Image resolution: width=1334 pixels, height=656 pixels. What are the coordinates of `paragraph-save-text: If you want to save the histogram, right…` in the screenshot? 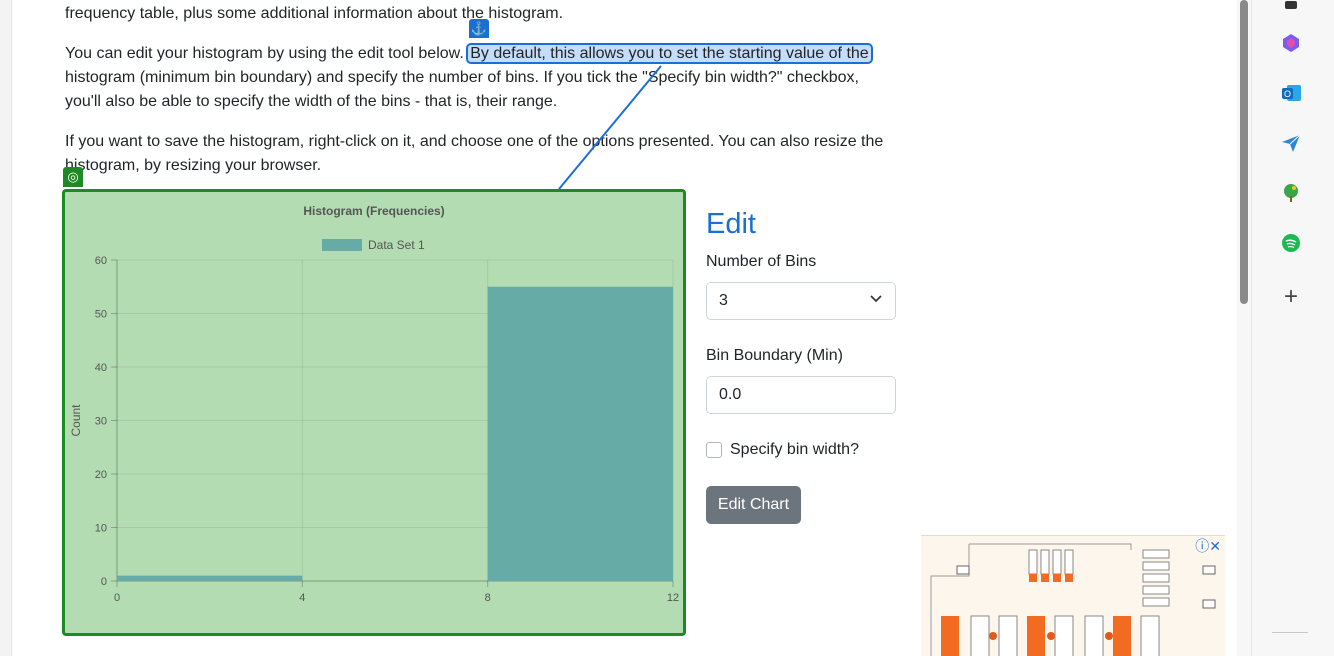 It's located at (474, 153).